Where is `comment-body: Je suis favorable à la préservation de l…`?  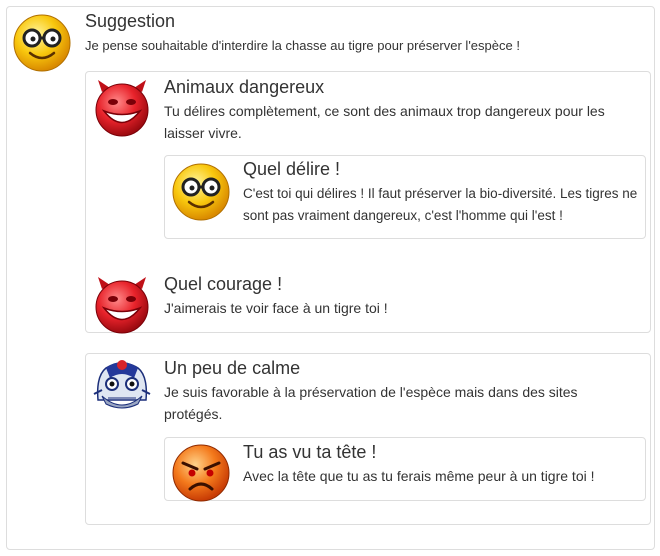 comment-body: Je suis favorable à la préservation de l… is located at coordinates (371, 403).